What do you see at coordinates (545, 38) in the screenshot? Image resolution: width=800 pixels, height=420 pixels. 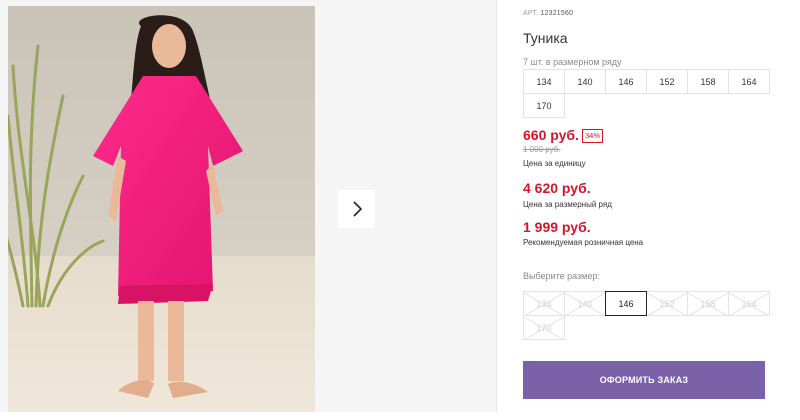 I see `product-title: Туника` at bounding box center [545, 38].